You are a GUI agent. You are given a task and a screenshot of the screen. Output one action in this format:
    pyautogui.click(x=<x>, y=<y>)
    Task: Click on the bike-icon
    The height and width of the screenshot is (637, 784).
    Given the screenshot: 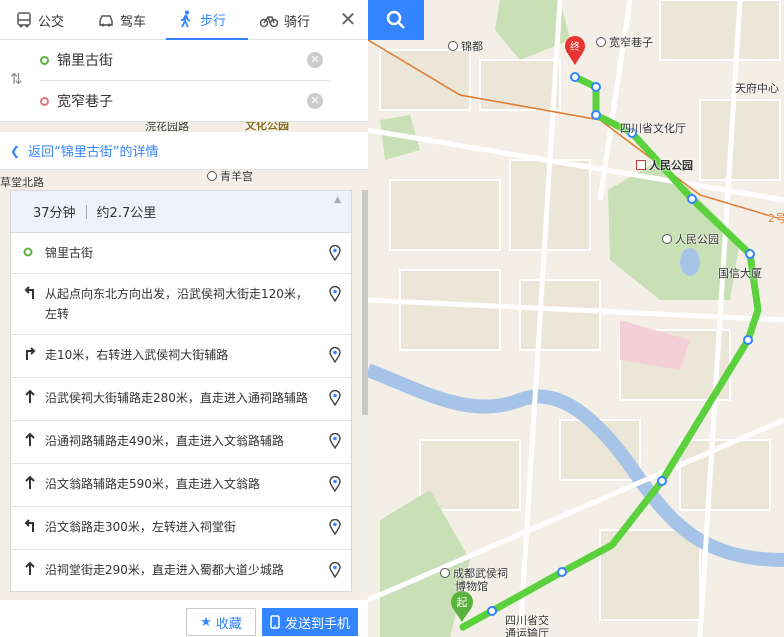 What is the action you would take?
    pyautogui.click(x=269, y=22)
    